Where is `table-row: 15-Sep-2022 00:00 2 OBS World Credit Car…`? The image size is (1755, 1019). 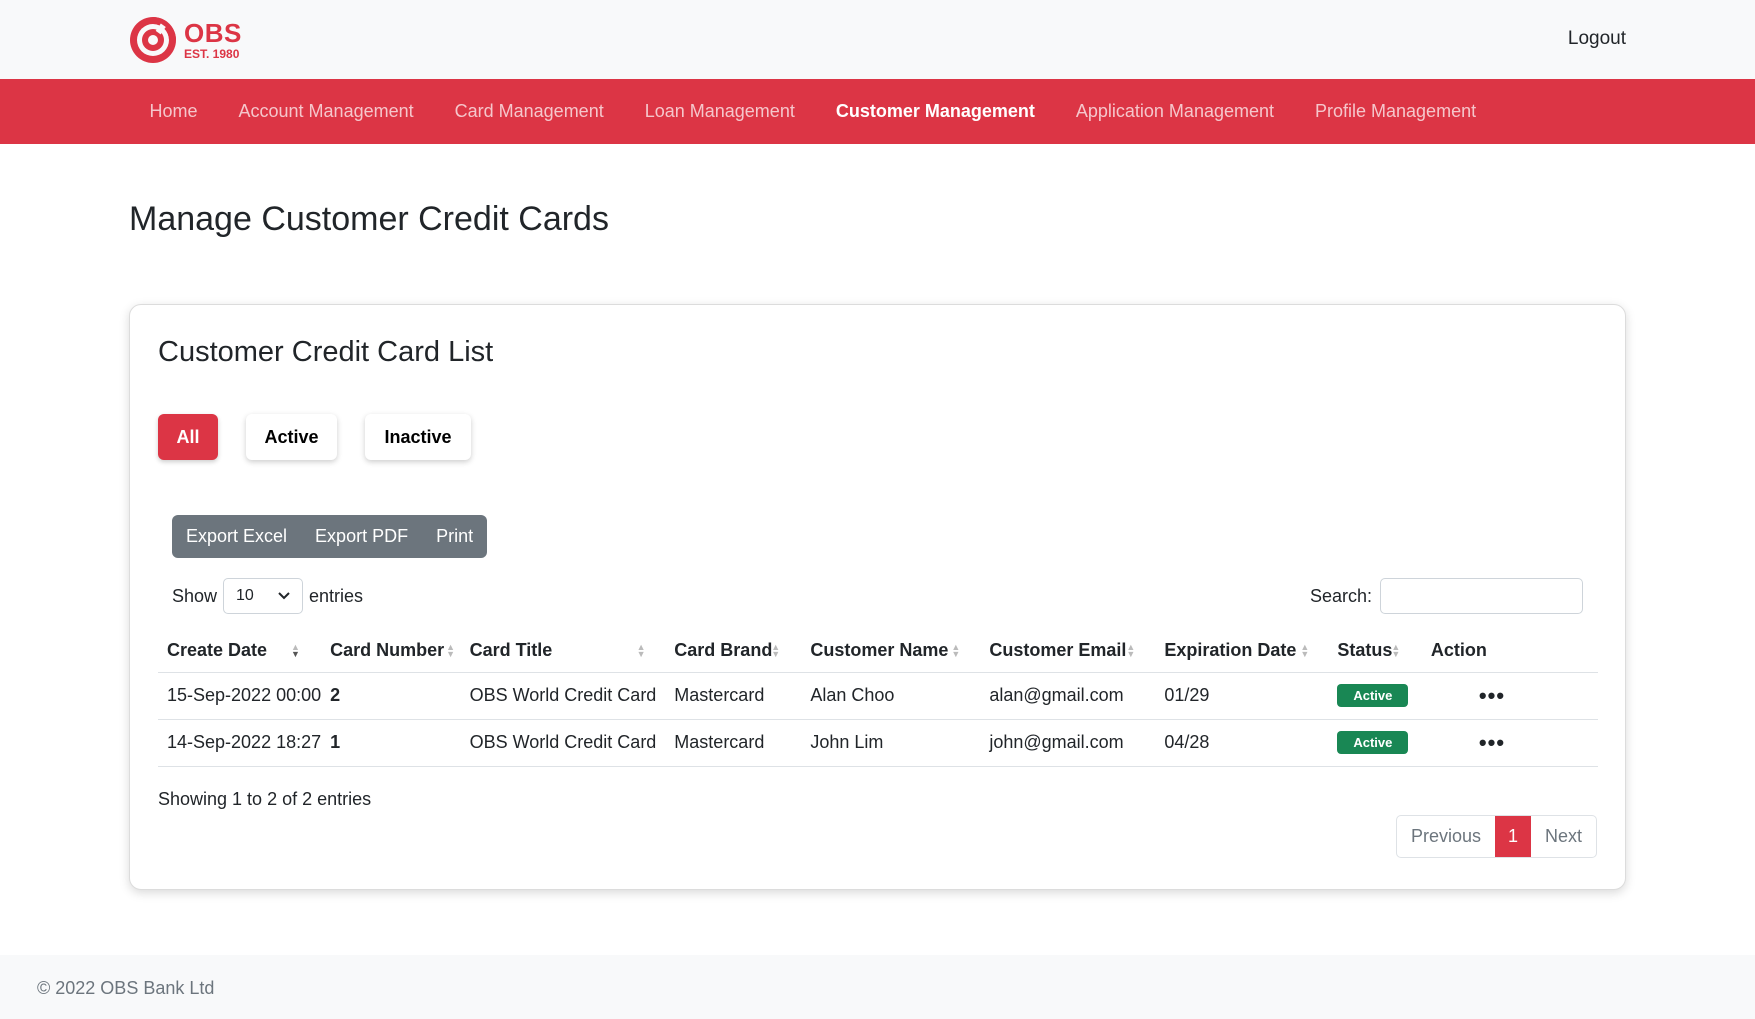
table-row: 15-Sep-2022 00:00 2 OBS World Credit Car… is located at coordinates (878, 696).